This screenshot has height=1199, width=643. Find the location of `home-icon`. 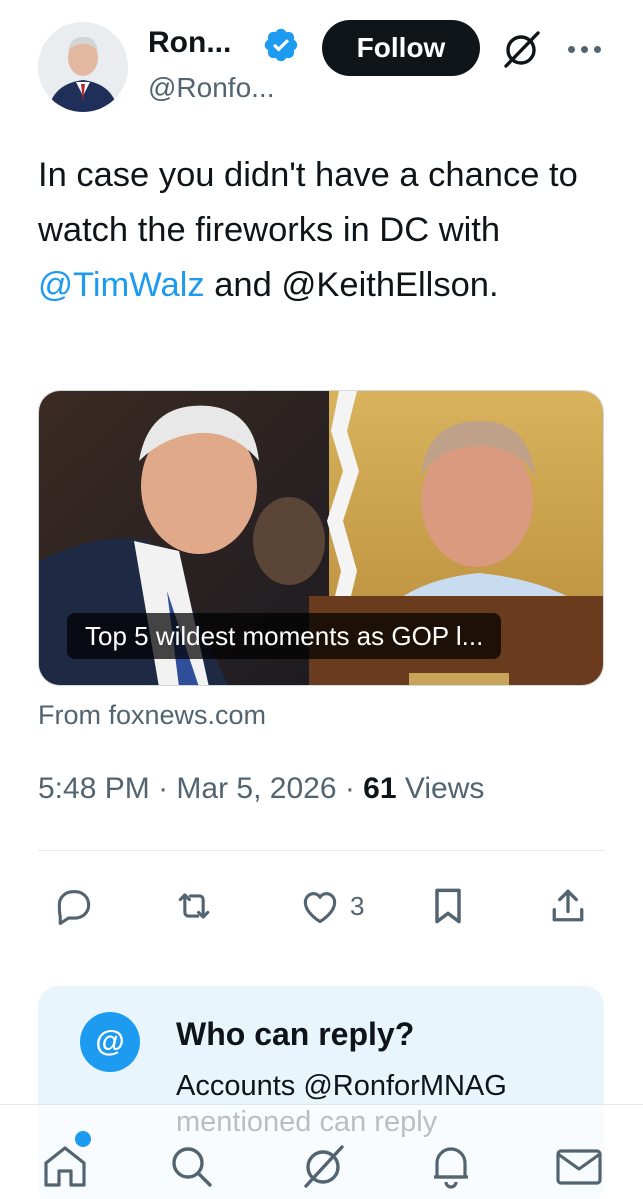

home-icon is located at coordinates (65, 1166).